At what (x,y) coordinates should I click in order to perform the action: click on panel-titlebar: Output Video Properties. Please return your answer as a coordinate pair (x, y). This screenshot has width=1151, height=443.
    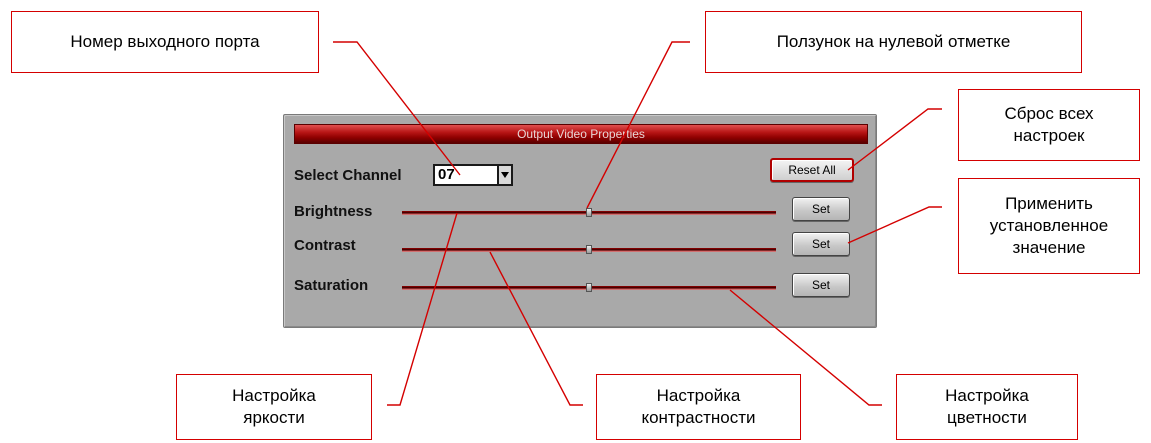
    Looking at the image, I should click on (581, 134).